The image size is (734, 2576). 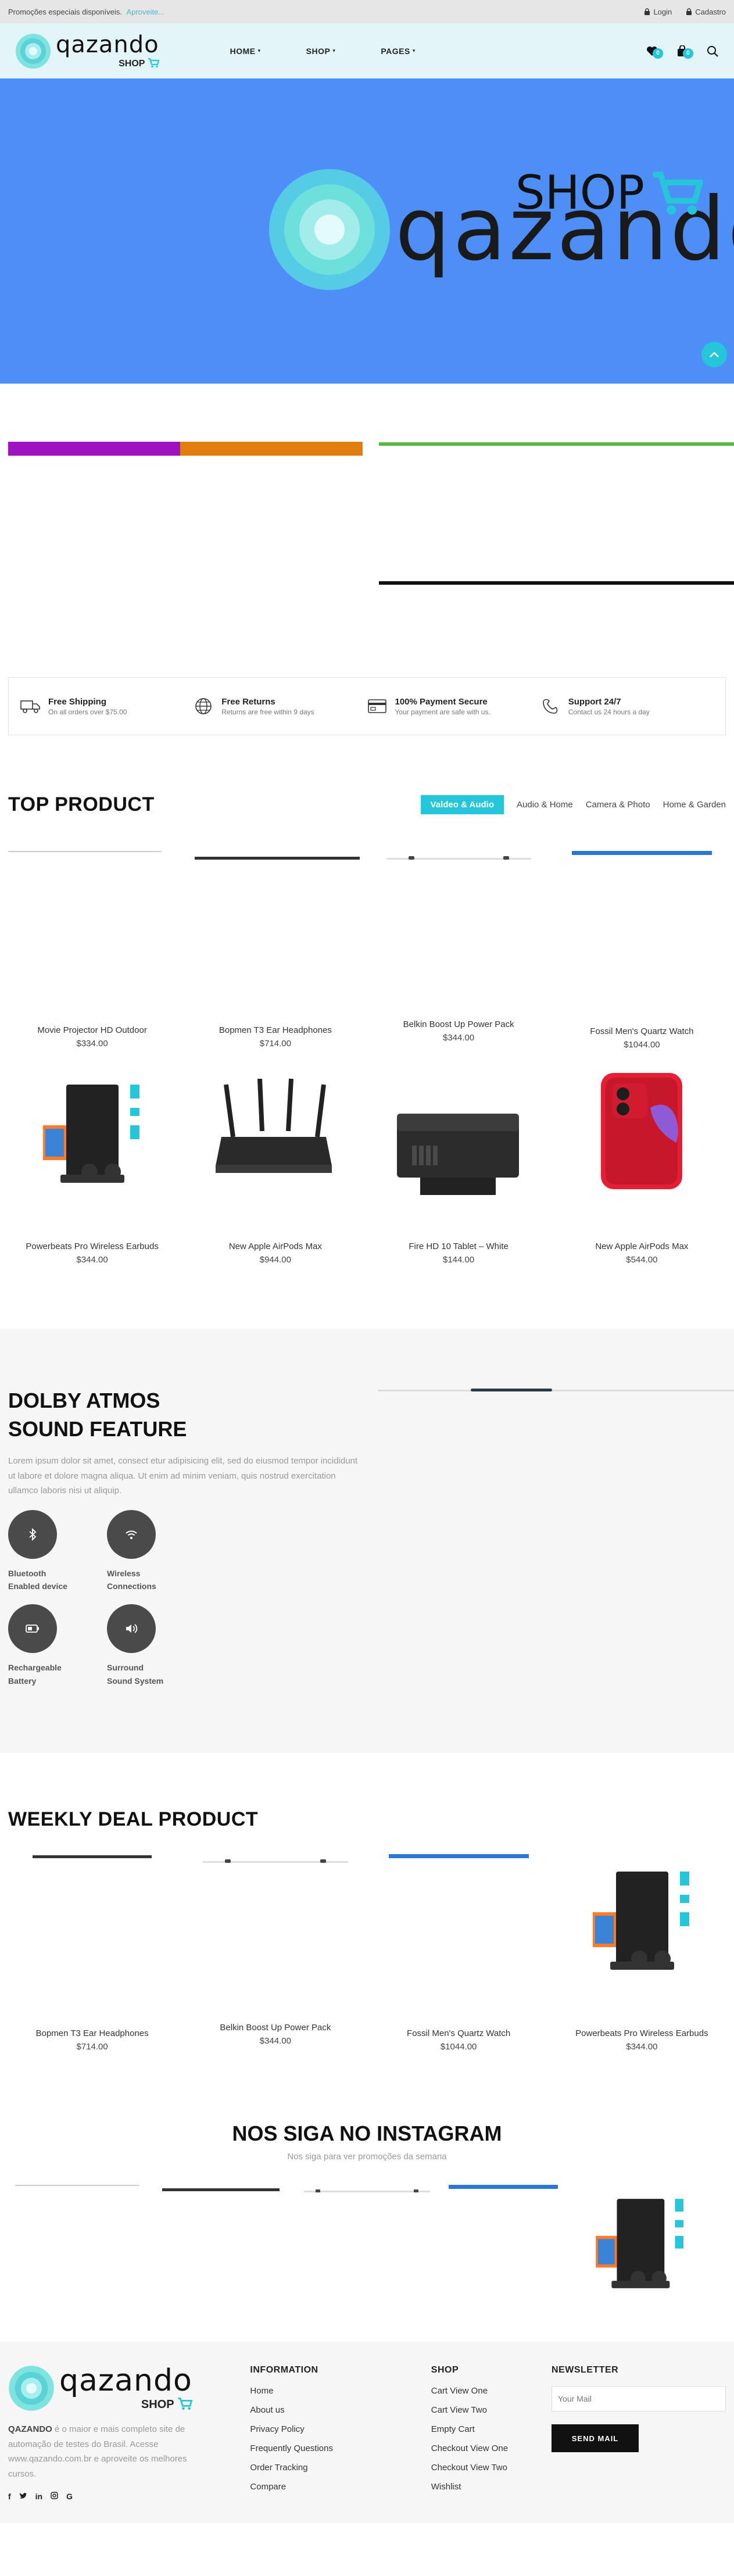 What do you see at coordinates (186, 449) in the screenshot?
I see `promo-banner-left` at bounding box center [186, 449].